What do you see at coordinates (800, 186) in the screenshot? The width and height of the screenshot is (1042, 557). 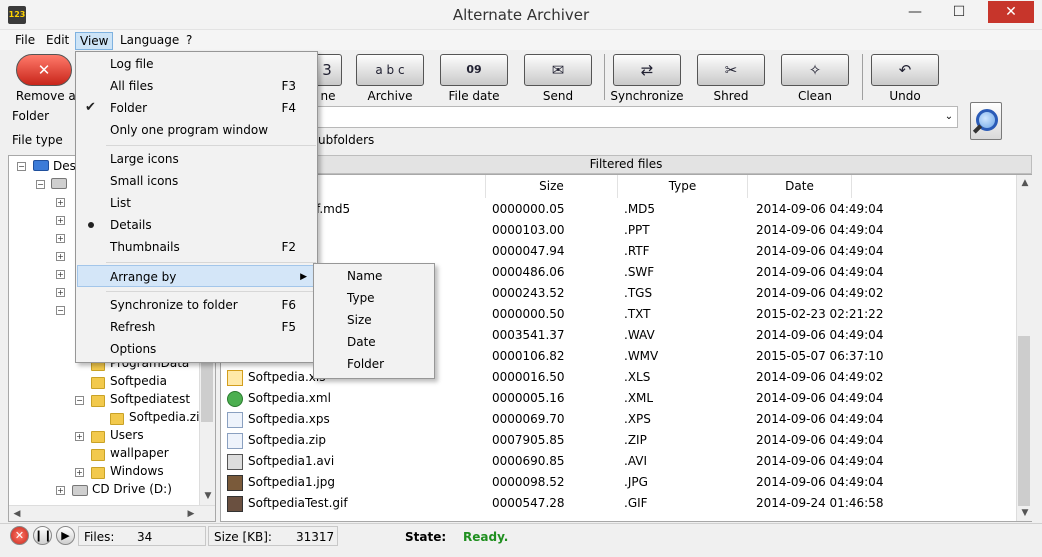 I see `column-header-date: Date` at bounding box center [800, 186].